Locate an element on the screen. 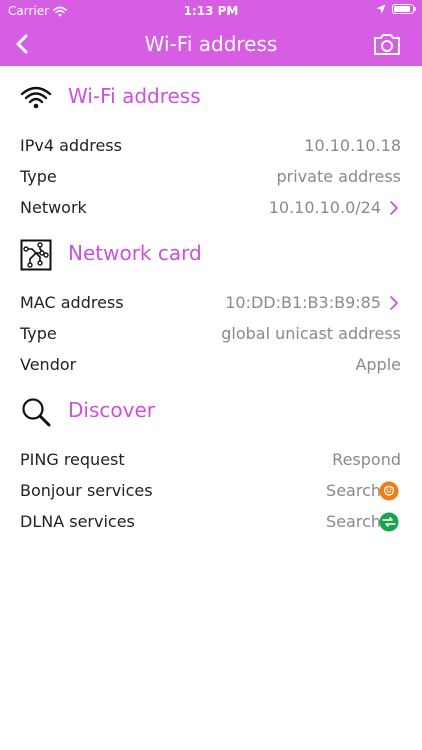 This screenshot has height=750, width=422. row-bonjour: Bonjour services Search is located at coordinates (211, 490).